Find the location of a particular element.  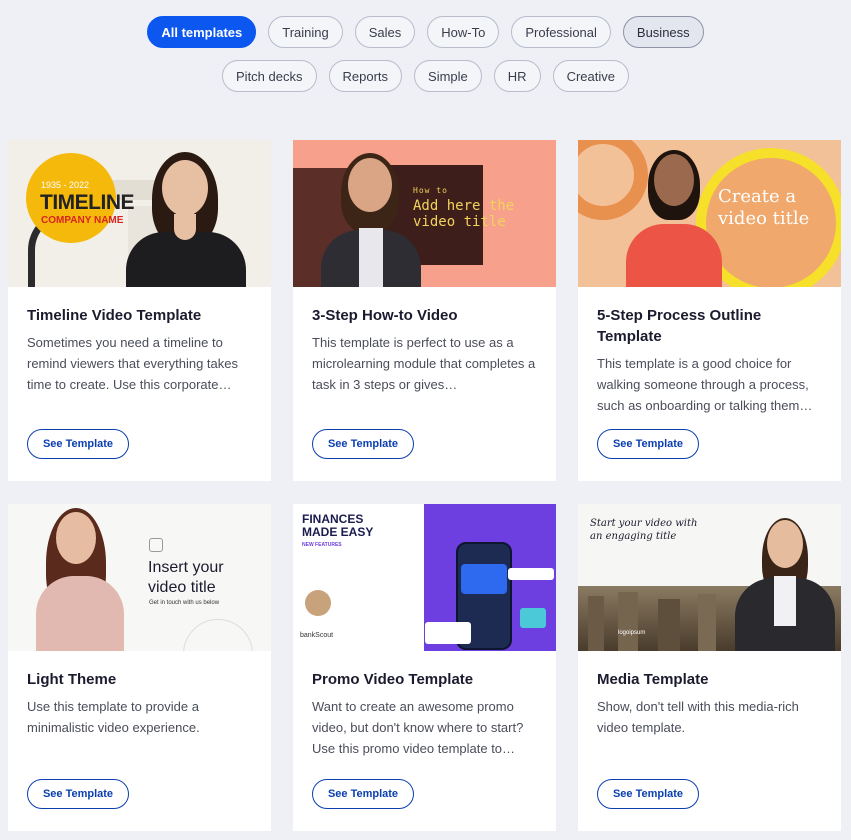

thumb-heading: TIMELINE is located at coordinates (87, 202).